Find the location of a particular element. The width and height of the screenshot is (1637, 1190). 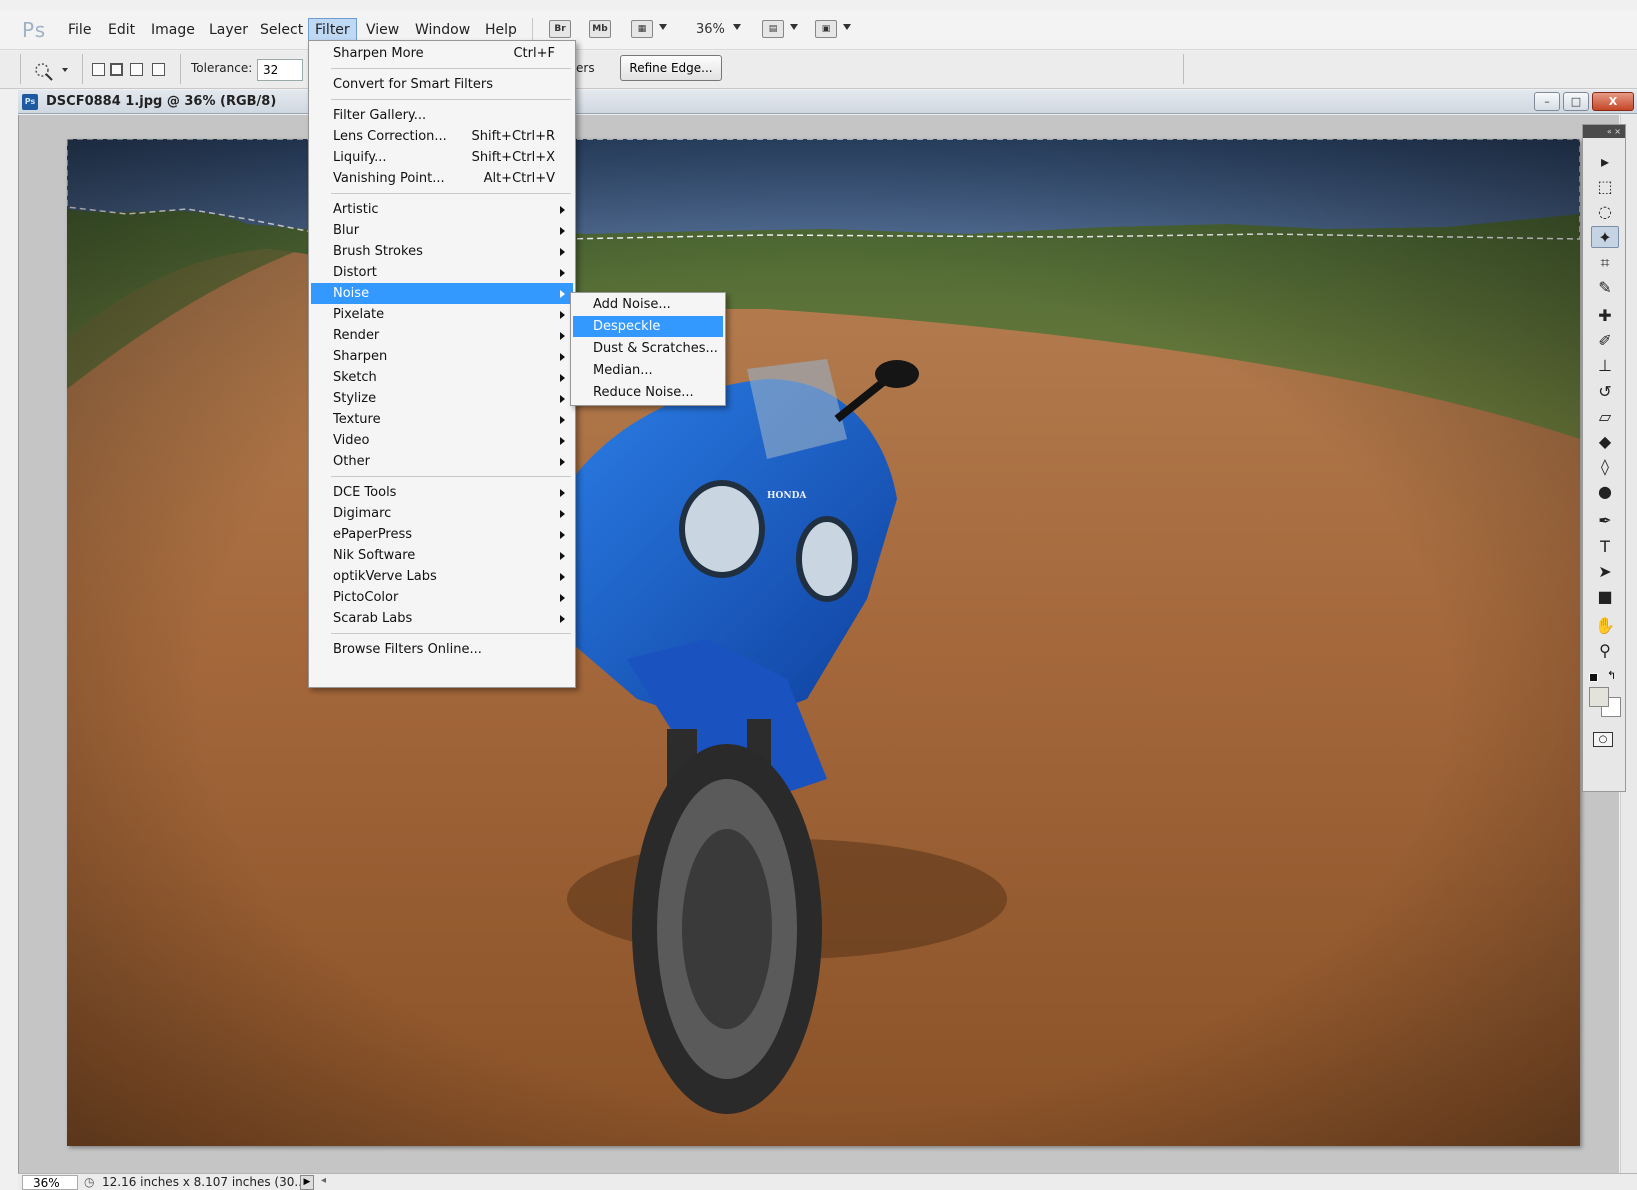

quick-selection-tool-icon: ✦ is located at coordinates (1605, 237).